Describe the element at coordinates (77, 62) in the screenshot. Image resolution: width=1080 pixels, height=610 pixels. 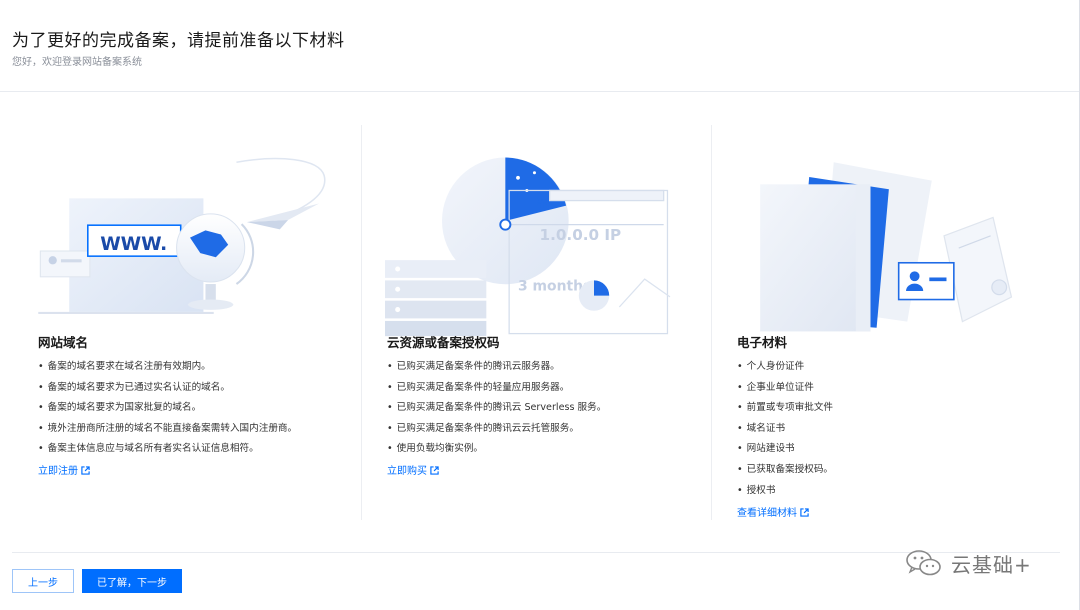
I see `page-subtitle: 您好，欢迎登录网站备案系统` at that location.